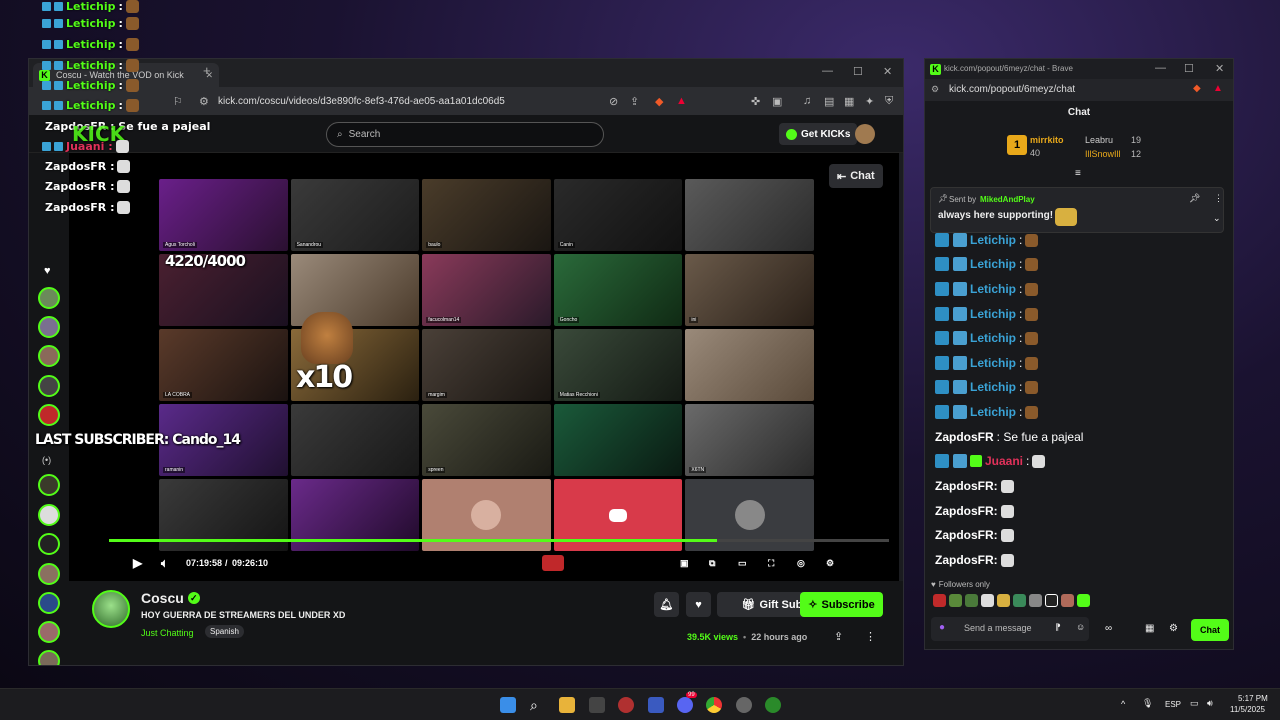 The image size is (1280, 720). What do you see at coordinates (1210, 630) in the screenshot?
I see `send-chat-button: Chat` at bounding box center [1210, 630].